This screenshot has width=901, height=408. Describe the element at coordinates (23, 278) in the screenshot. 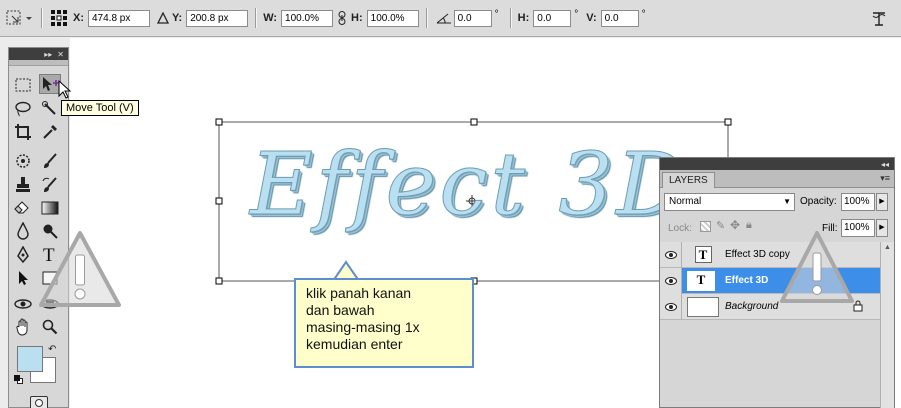

I see `path-selection-tool-icon` at that location.